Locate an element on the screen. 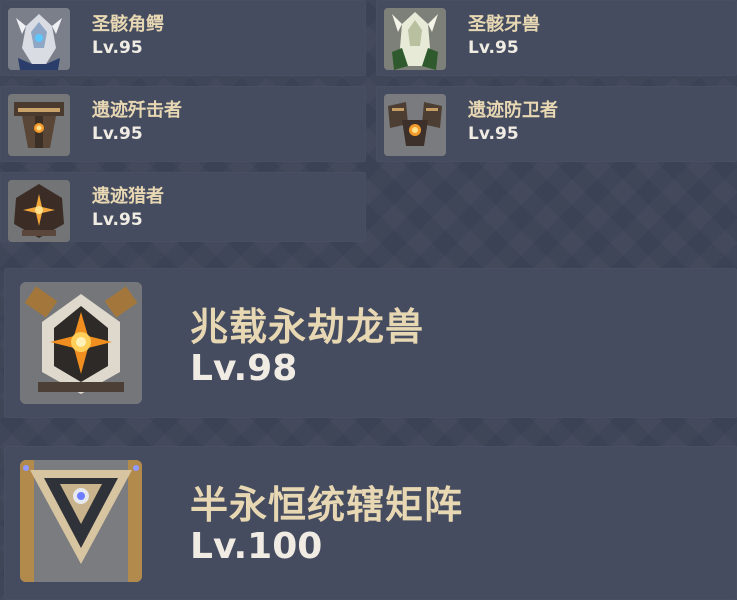  boss-level: Lv.98 is located at coordinates (244, 368).